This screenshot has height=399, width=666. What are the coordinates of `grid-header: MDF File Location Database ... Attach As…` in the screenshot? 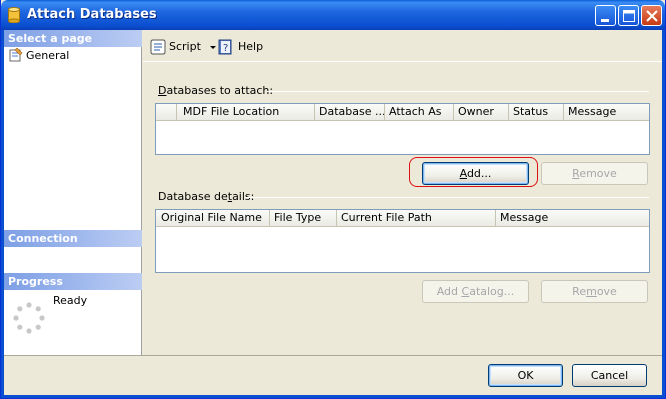 It's located at (402, 112).